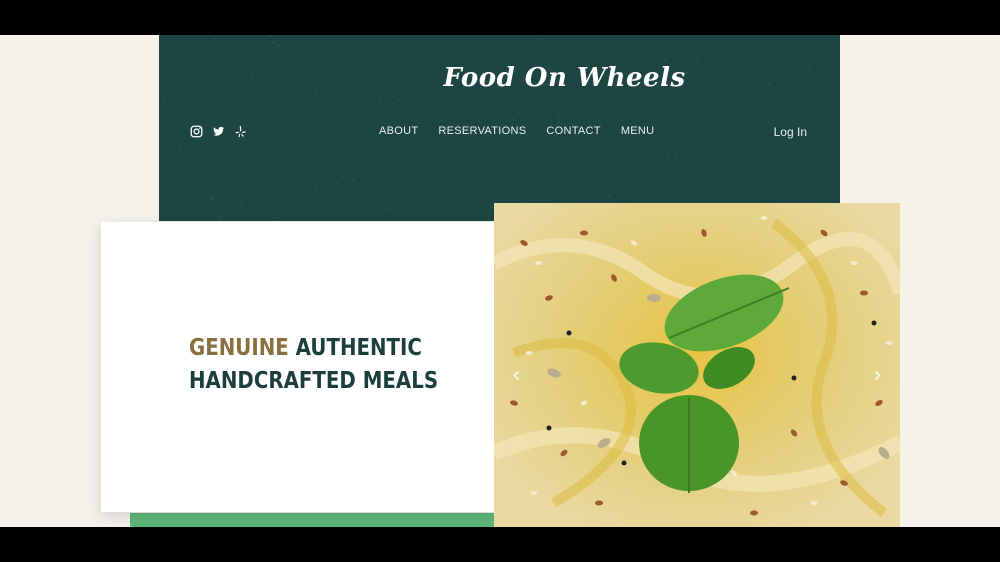 This screenshot has width=1000, height=562. I want to click on nav-item-contact: CONTACT, so click(573, 131).